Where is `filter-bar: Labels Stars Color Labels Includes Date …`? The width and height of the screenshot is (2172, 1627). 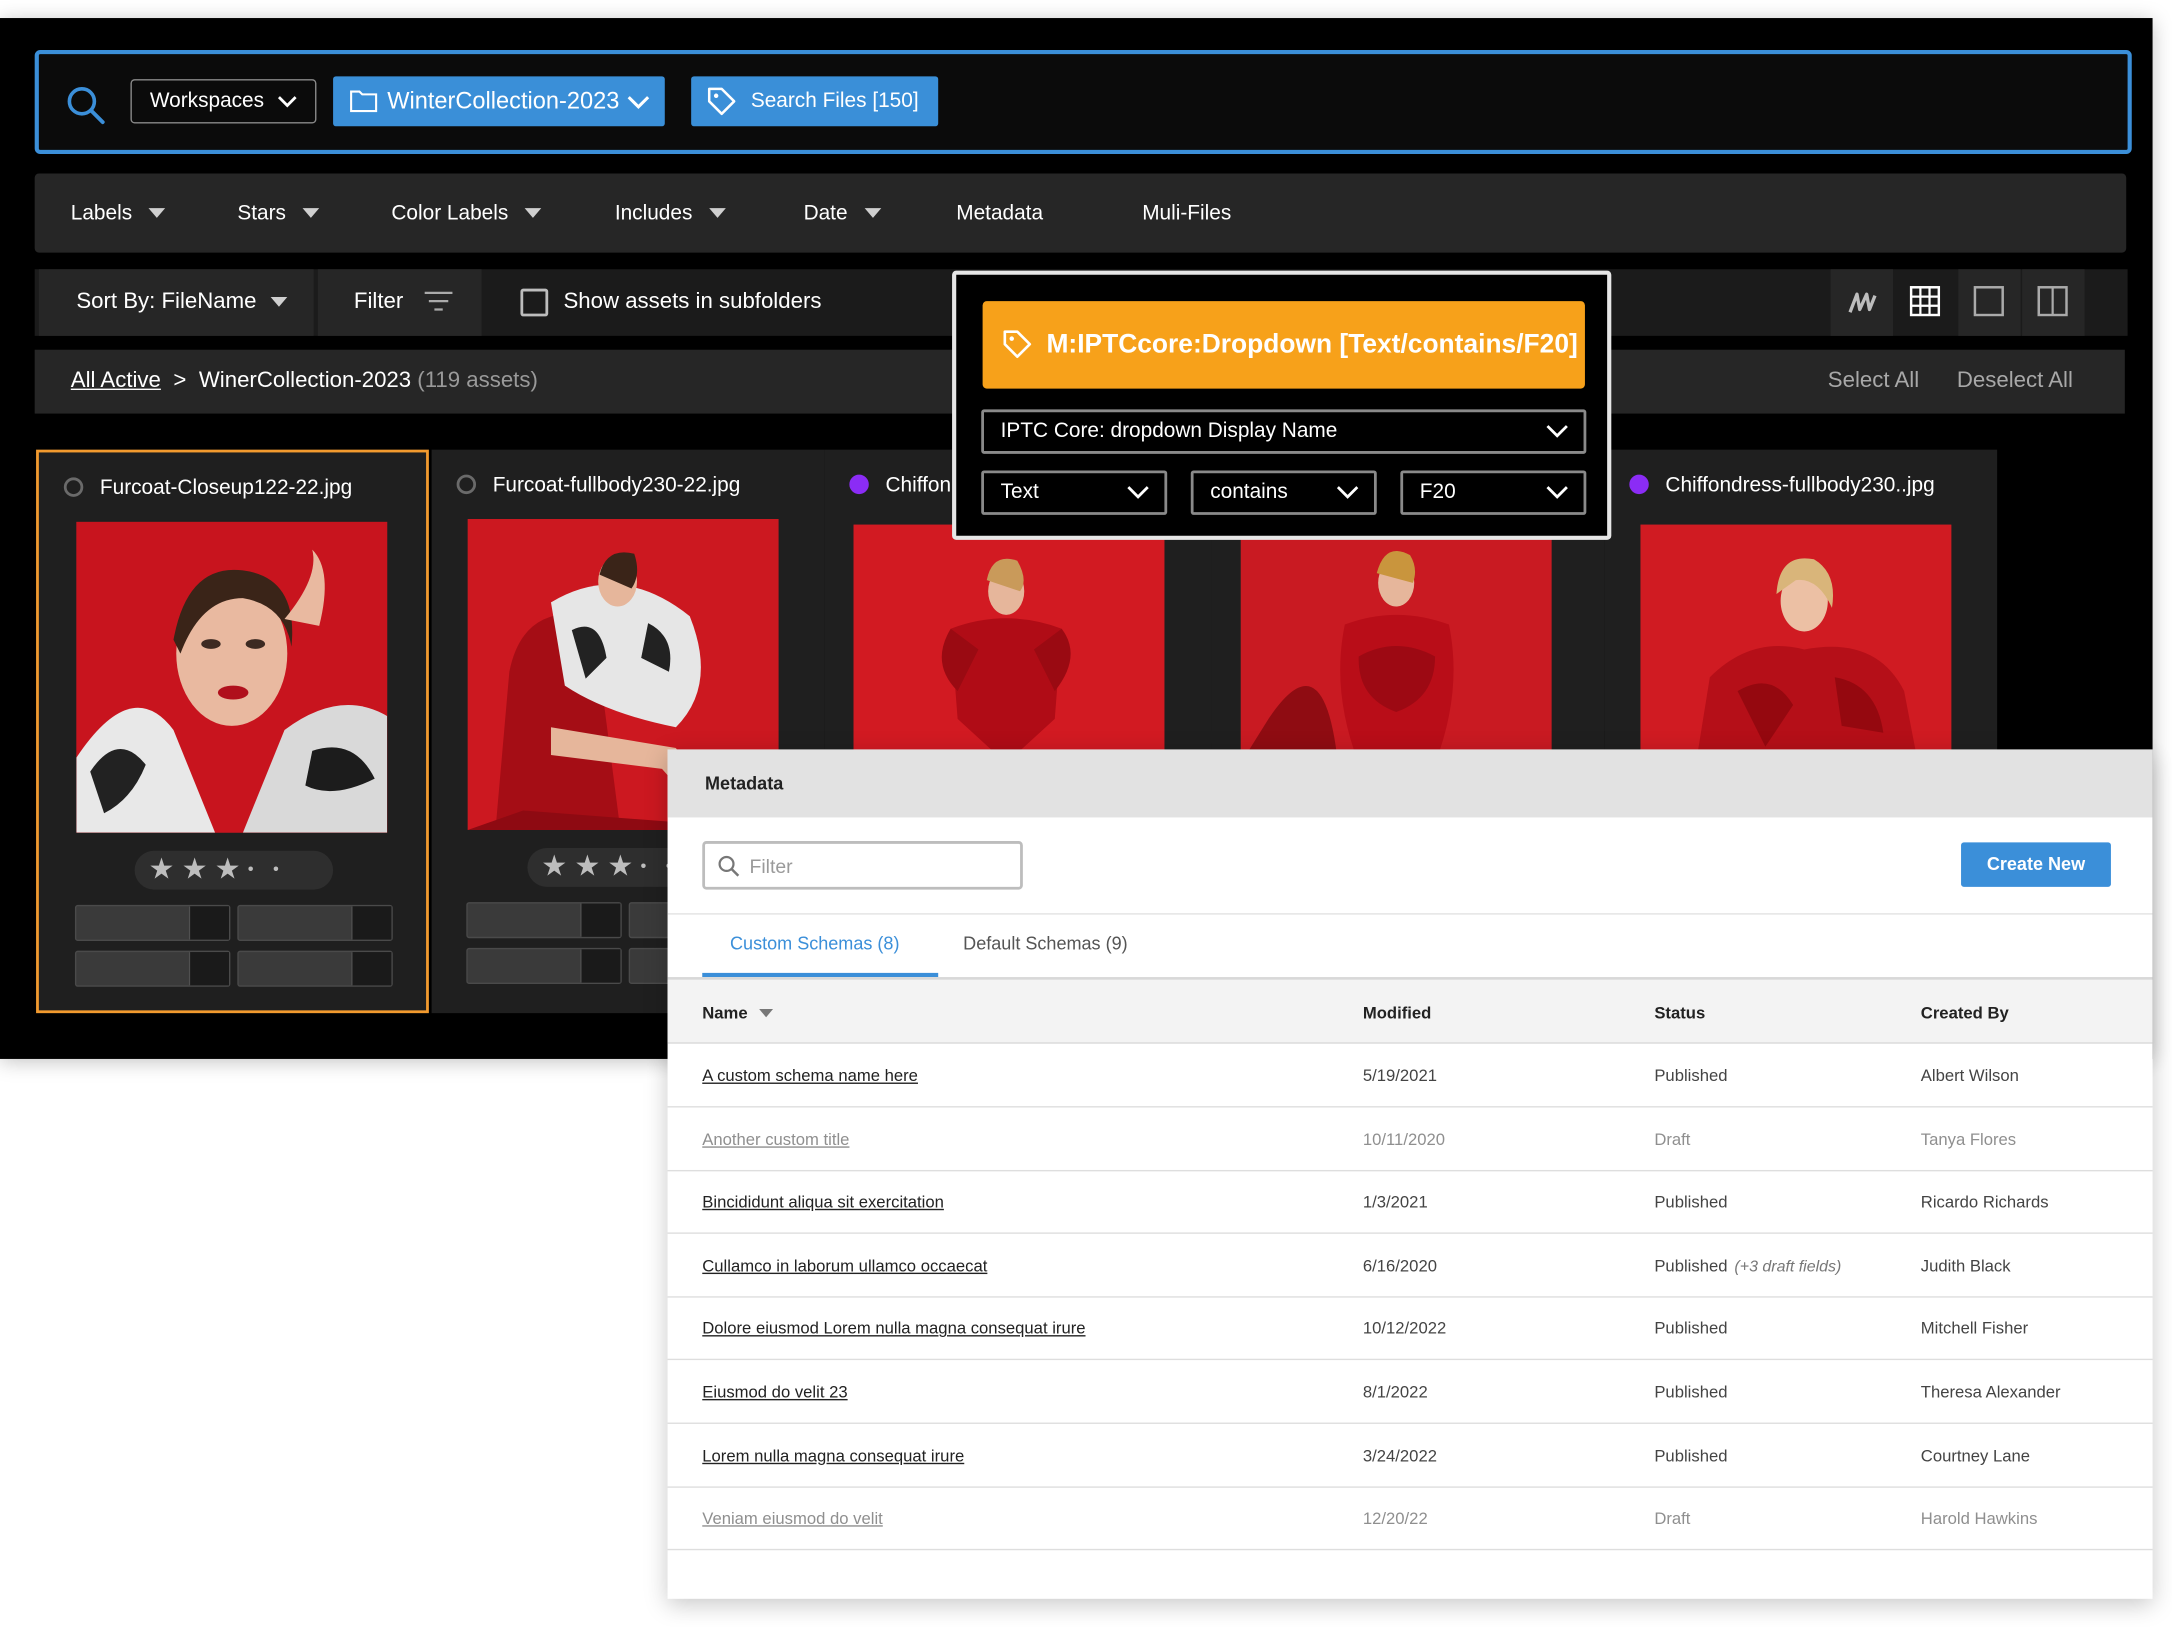
filter-bar: Labels Stars Color Labels Includes Date … is located at coordinates (1080, 213).